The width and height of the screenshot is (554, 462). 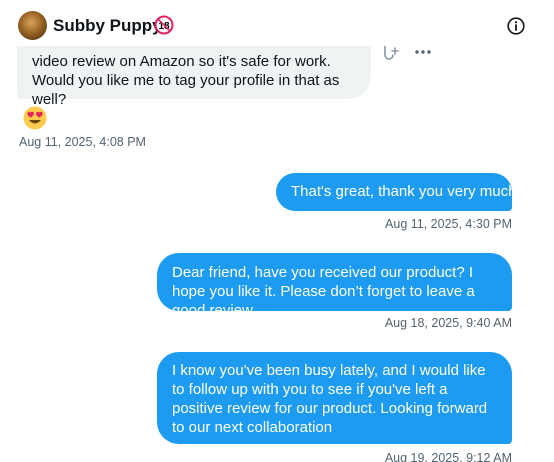 I want to click on message-timestamp: Aug 11, 2025, 4:30 PM, so click(x=448, y=224).